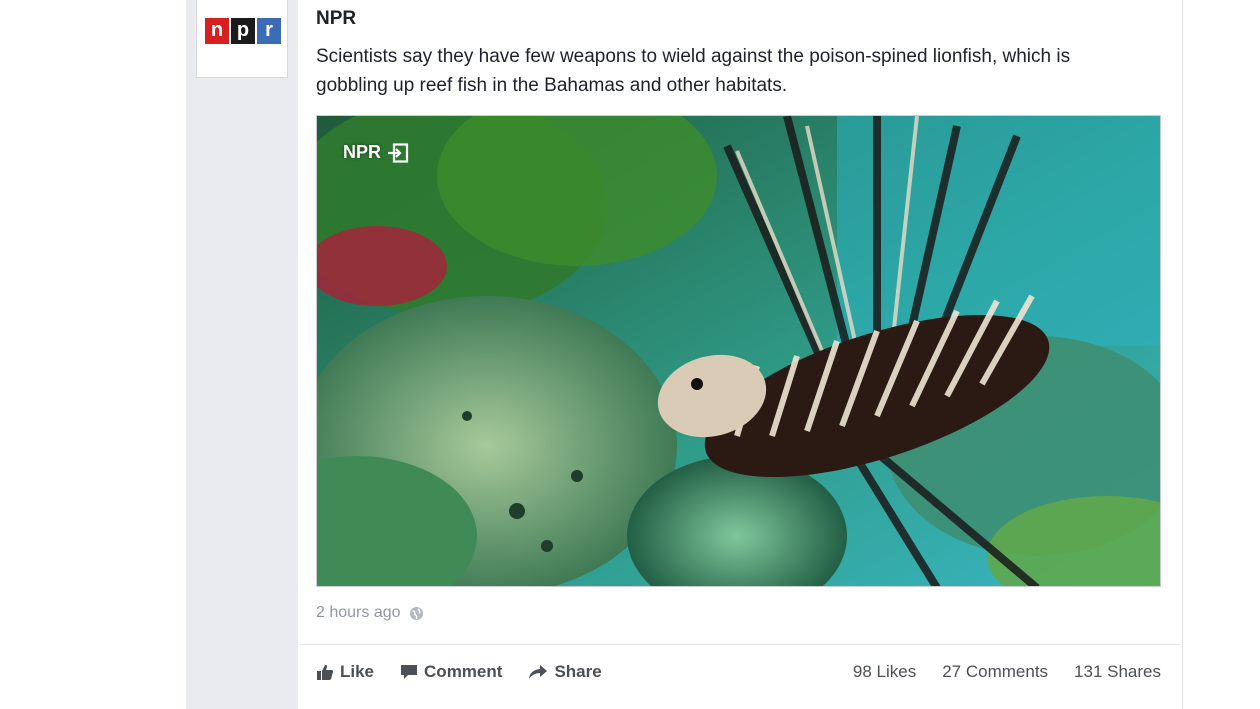  What do you see at coordinates (362, 152) in the screenshot?
I see `video-badge-label: NPR` at bounding box center [362, 152].